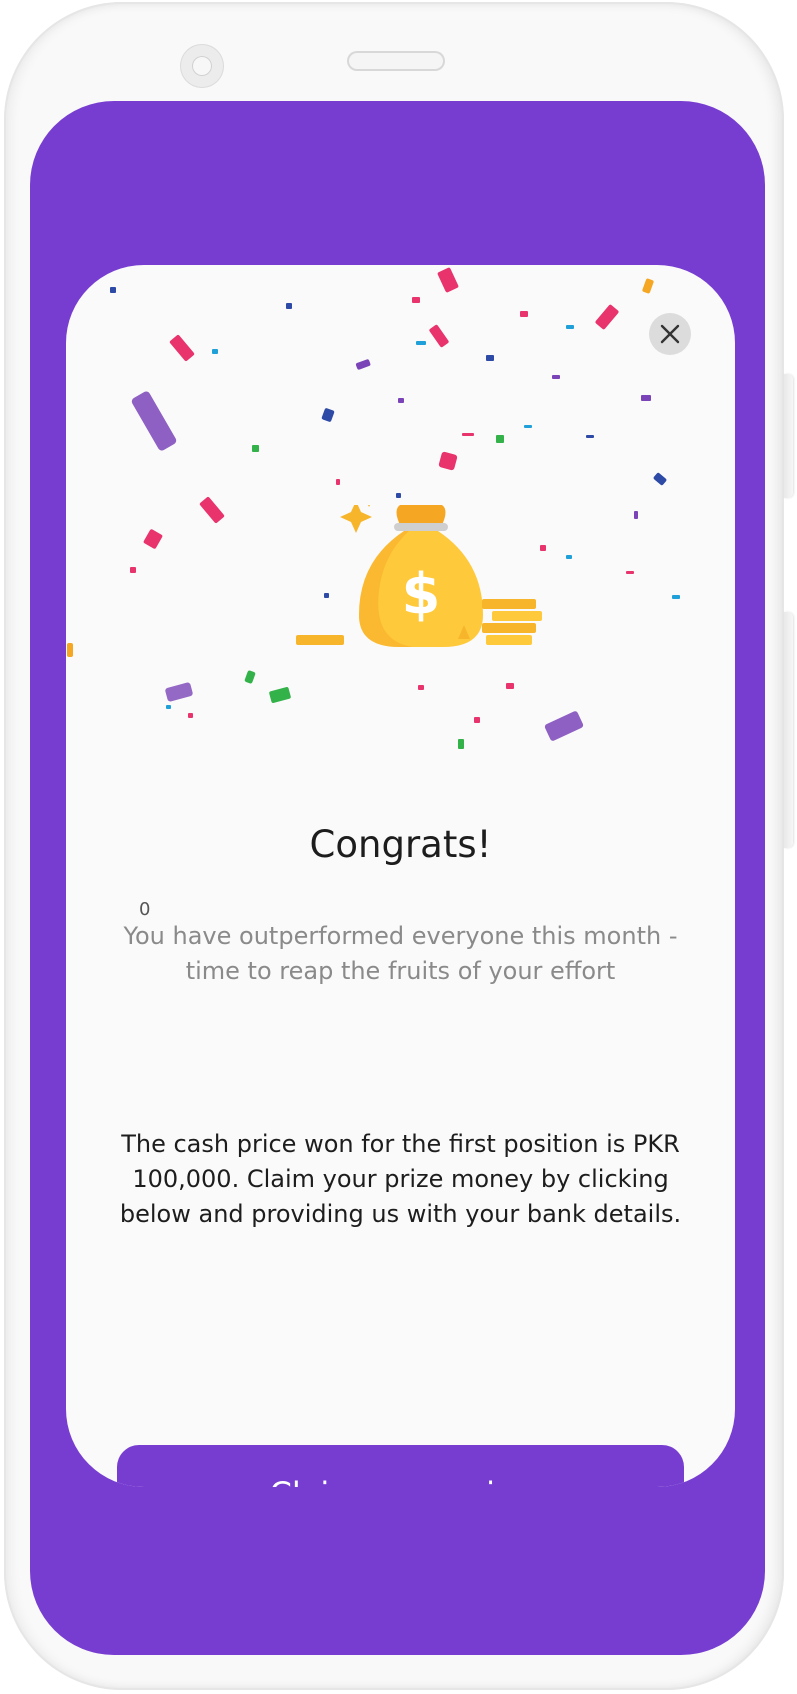  I want to click on close-icon, so click(670, 334).